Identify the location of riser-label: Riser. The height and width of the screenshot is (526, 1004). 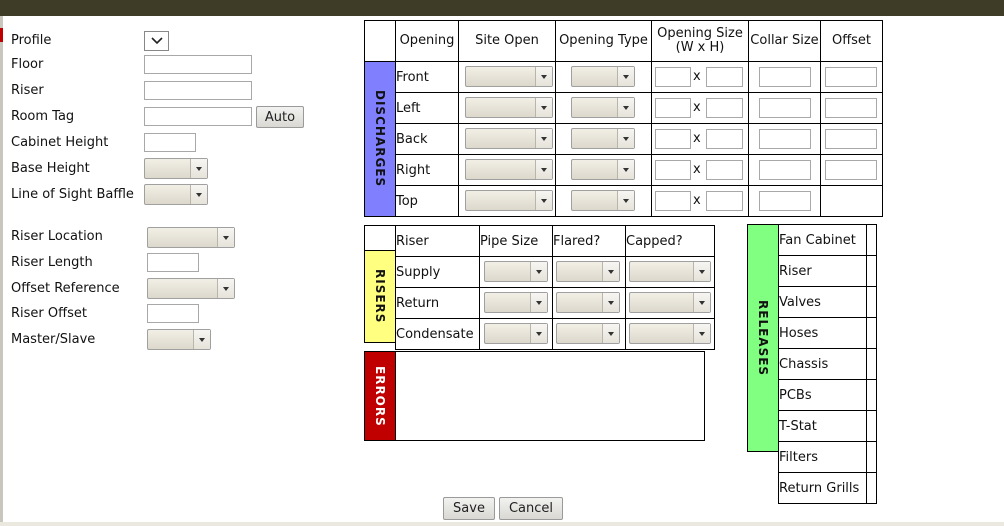
(27, 90).